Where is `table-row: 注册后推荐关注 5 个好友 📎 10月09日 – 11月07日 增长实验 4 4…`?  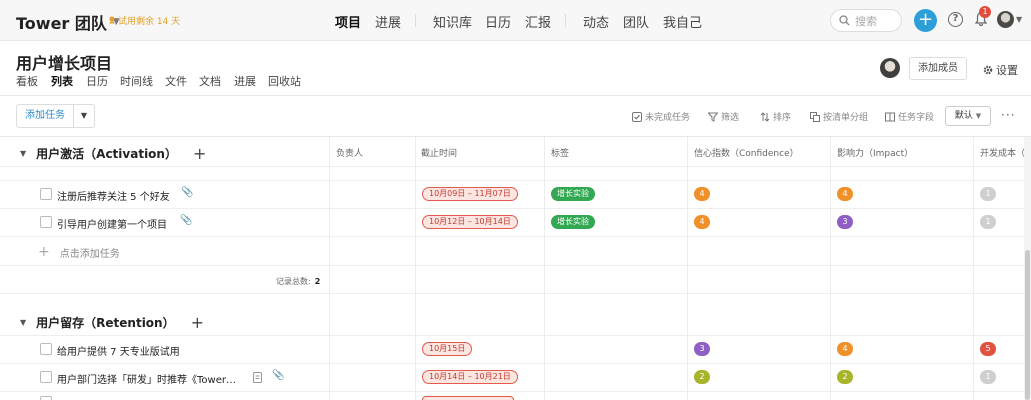 table-row: 注册后推荐关注 5 个好友 📎 10月09日 – 11月07日 增长实验 4 4… is located at coordinates (512, 194).